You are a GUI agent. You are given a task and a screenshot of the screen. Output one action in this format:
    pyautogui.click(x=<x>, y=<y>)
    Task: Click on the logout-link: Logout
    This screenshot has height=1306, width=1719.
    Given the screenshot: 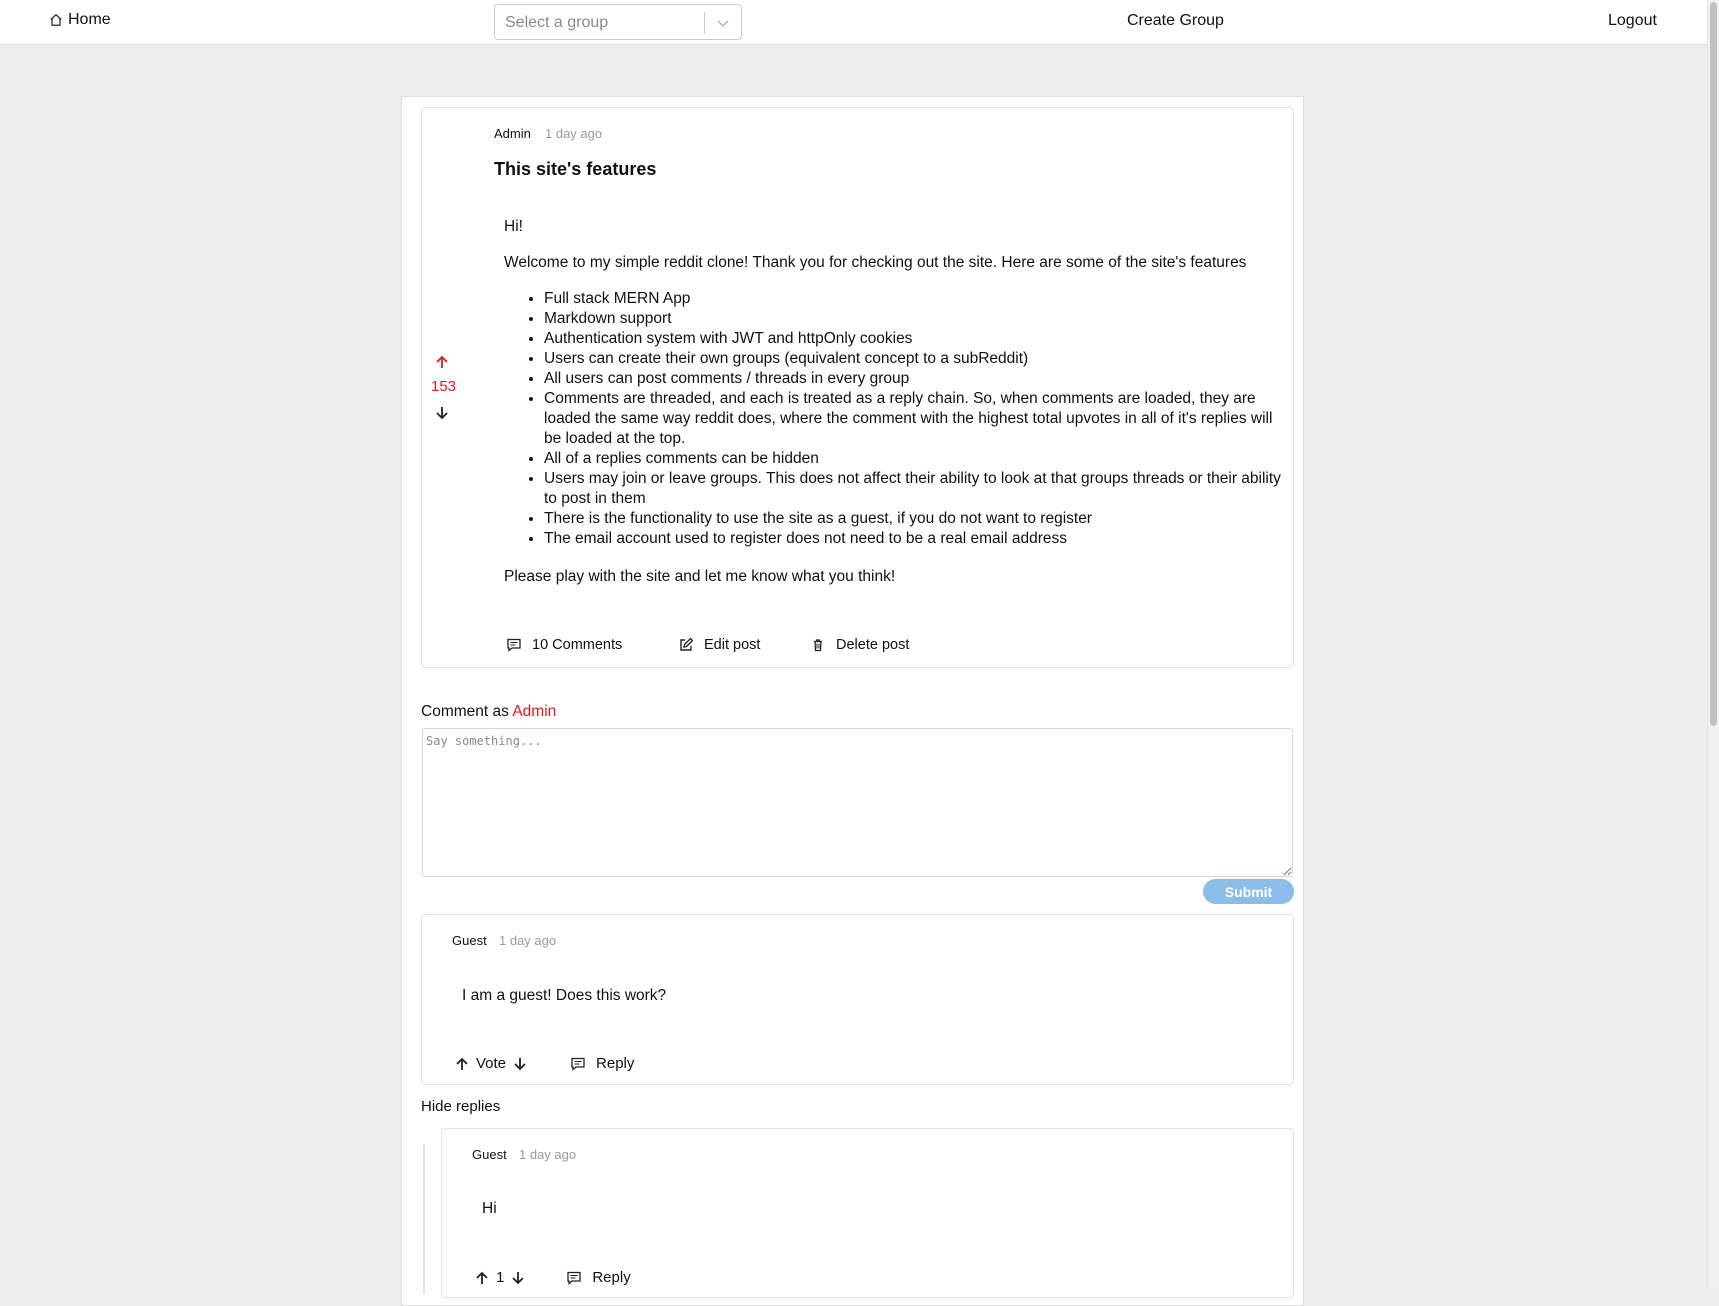 What is the action you would take?
    pyautogui.click(x=1632, y=21)
    